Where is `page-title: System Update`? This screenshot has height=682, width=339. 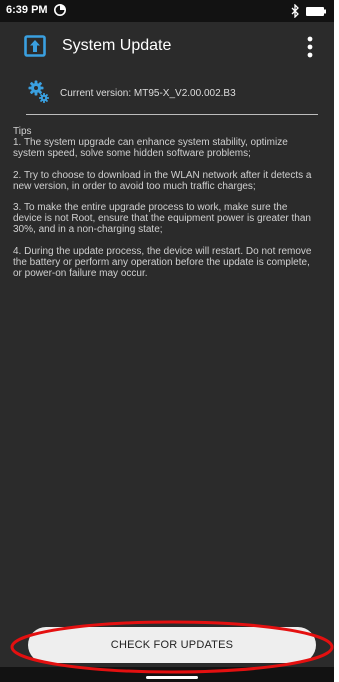 page-title: System Update is located at coordinates (117, 45).